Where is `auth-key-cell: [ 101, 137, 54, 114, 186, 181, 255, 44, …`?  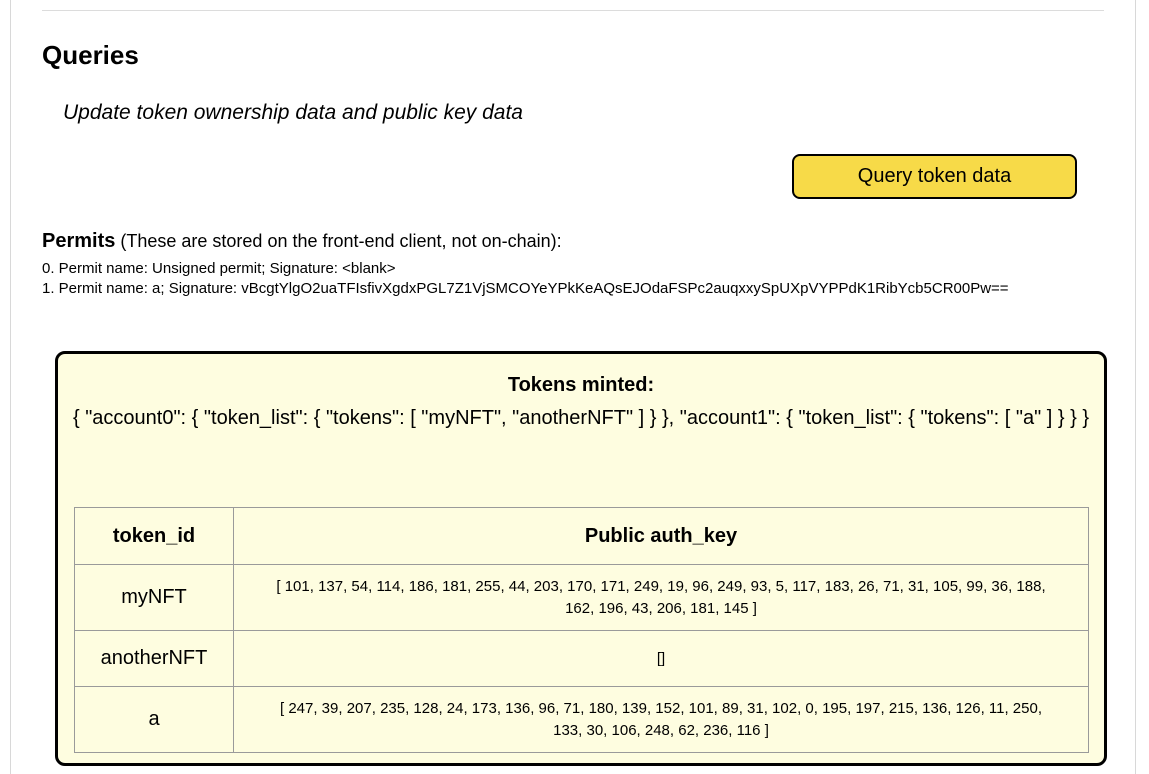
auth-key-cell: [ 101, 137, 54, 114, 186, 181, 255, 44, … is located at coordinates (661, 597).